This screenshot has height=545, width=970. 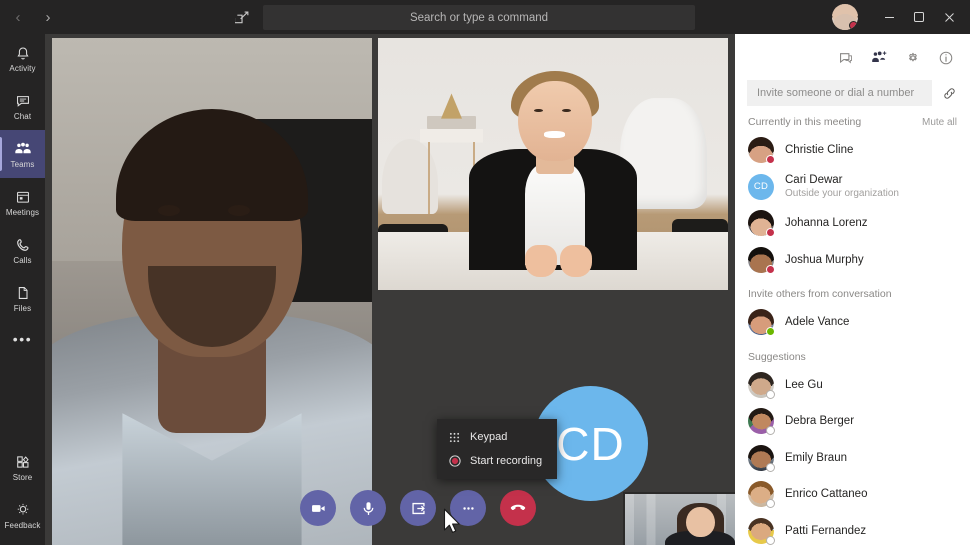 What do you see at coordinates (826, 223) in the screenshot?
I see `participant-name: Johanna Lorenz` at bounding box center [826, 223].